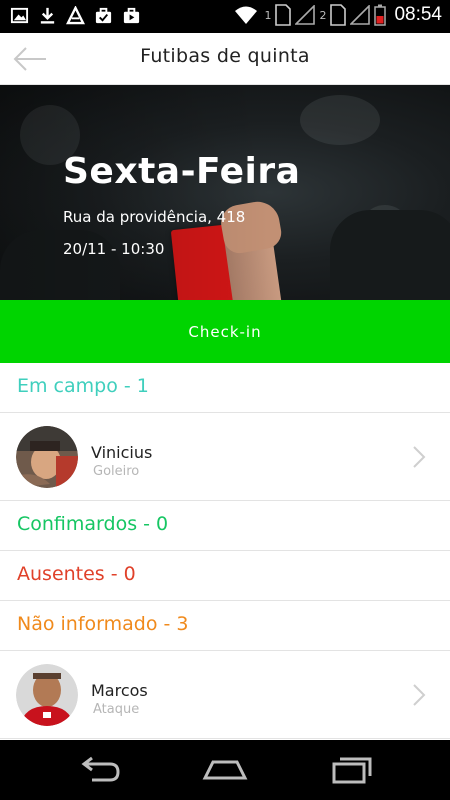 The height and width of the screenshot is (800, 450). Describe the element at coordinates (47, 15) in the screenshot. I see `download-icon` at that location.